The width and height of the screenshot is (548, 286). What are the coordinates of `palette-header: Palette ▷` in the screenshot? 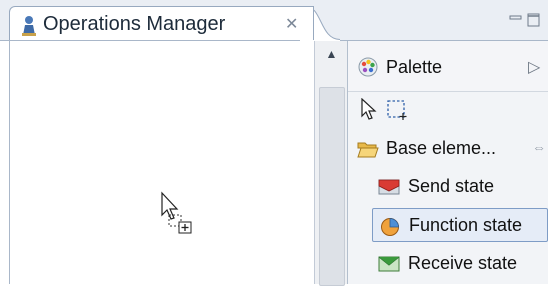 It's located at (448, 66).